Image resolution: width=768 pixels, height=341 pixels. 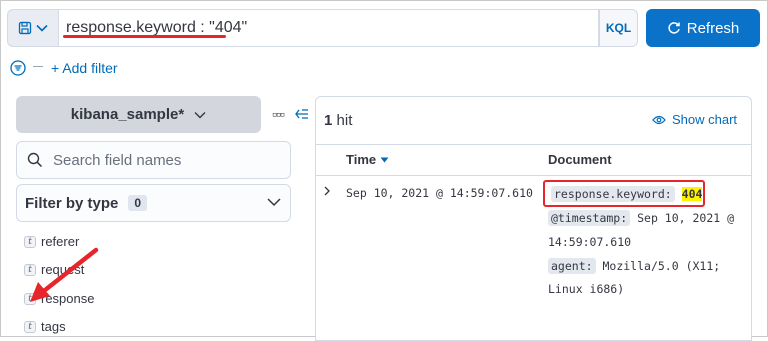 What do you see at coordinates (327, 191) in the screenshot?
I see `expand-row-icon` at bounding box center [327, 191].